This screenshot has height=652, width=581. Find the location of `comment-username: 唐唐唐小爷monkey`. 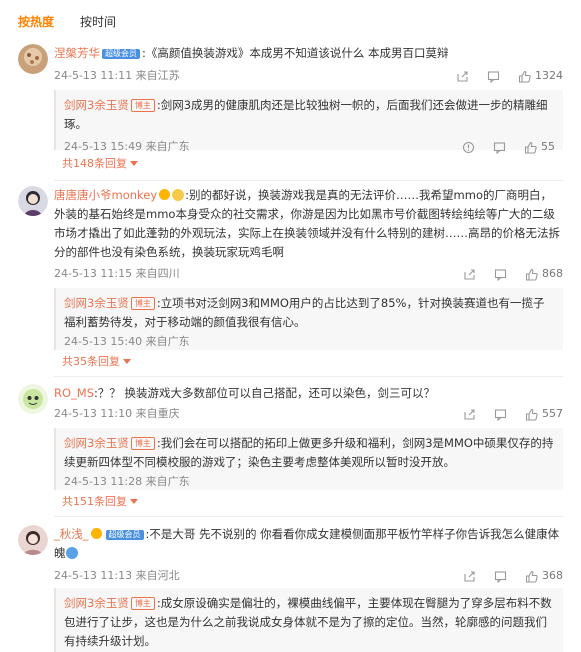

comment-username: 唐唐唐小爷monkey is located at coordinates (105, 195).